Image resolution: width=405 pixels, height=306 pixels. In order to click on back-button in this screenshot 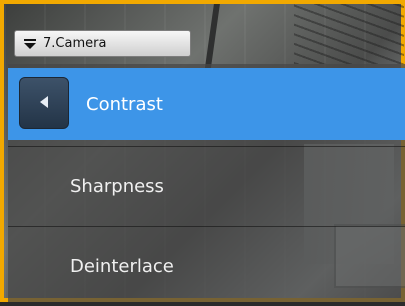, I will do `click(44, 103)`.